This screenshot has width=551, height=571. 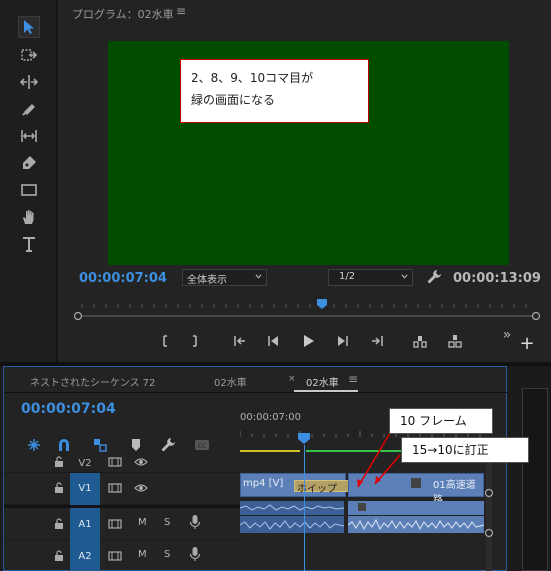 What do you see at coordinates (465, 450) in the screenshot?
I see `callout-correction: 15→10に訂正` at bounding box center [465, 450].